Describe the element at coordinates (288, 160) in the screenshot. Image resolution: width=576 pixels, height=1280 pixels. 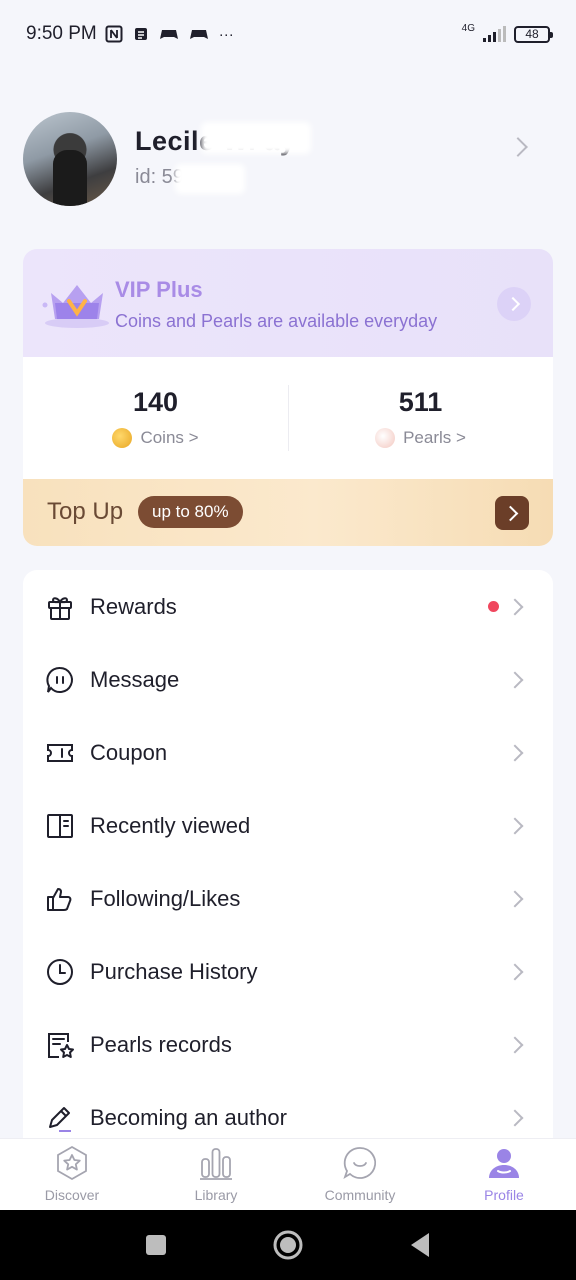
I see `profile-header: Lecile Wi ay id: 59` at that location.